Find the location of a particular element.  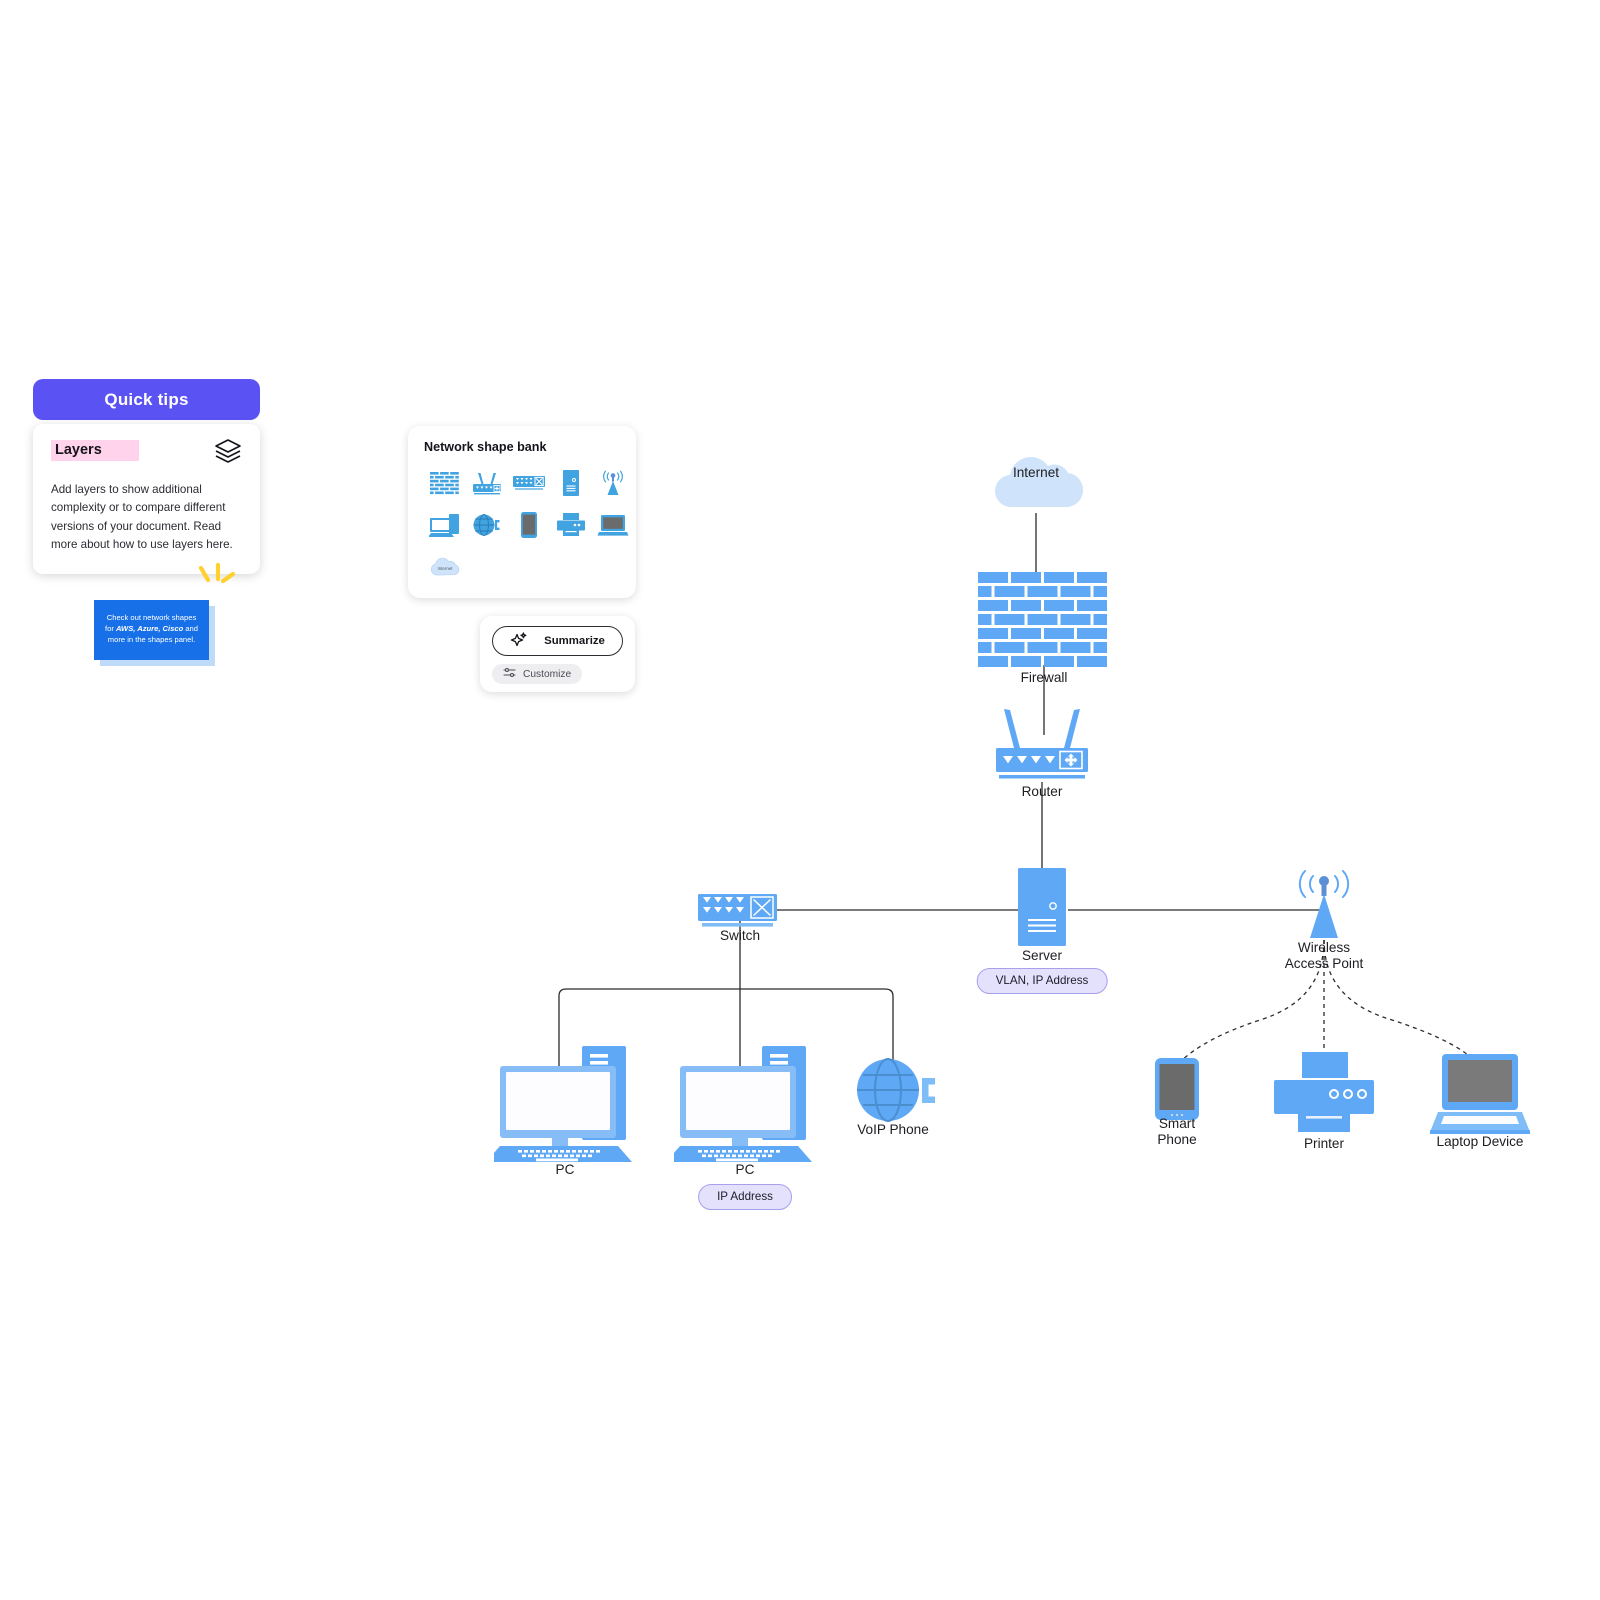

pc-tag: IP Address is located at coordinates (745, 1197).